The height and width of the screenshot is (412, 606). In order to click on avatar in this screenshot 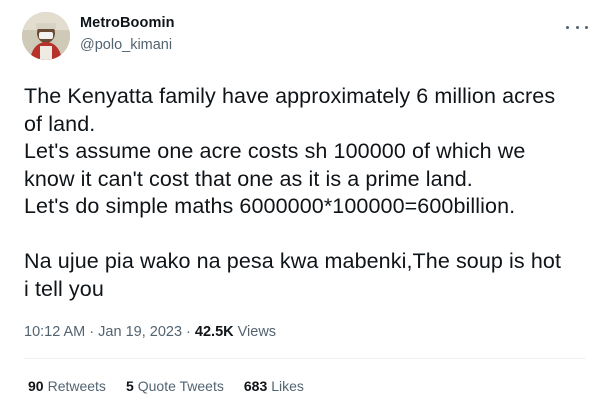, I will do `click(46, 36)`.